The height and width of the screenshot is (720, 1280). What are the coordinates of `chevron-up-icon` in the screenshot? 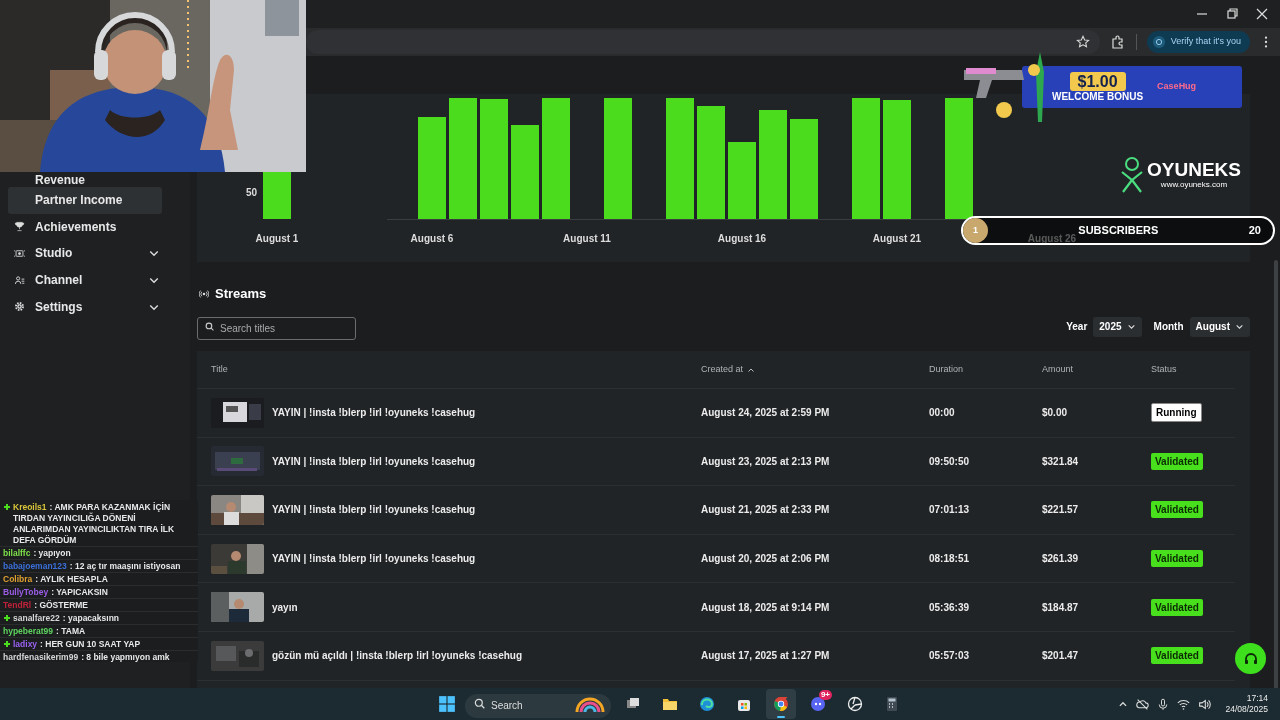 It's located at (1123, 704).